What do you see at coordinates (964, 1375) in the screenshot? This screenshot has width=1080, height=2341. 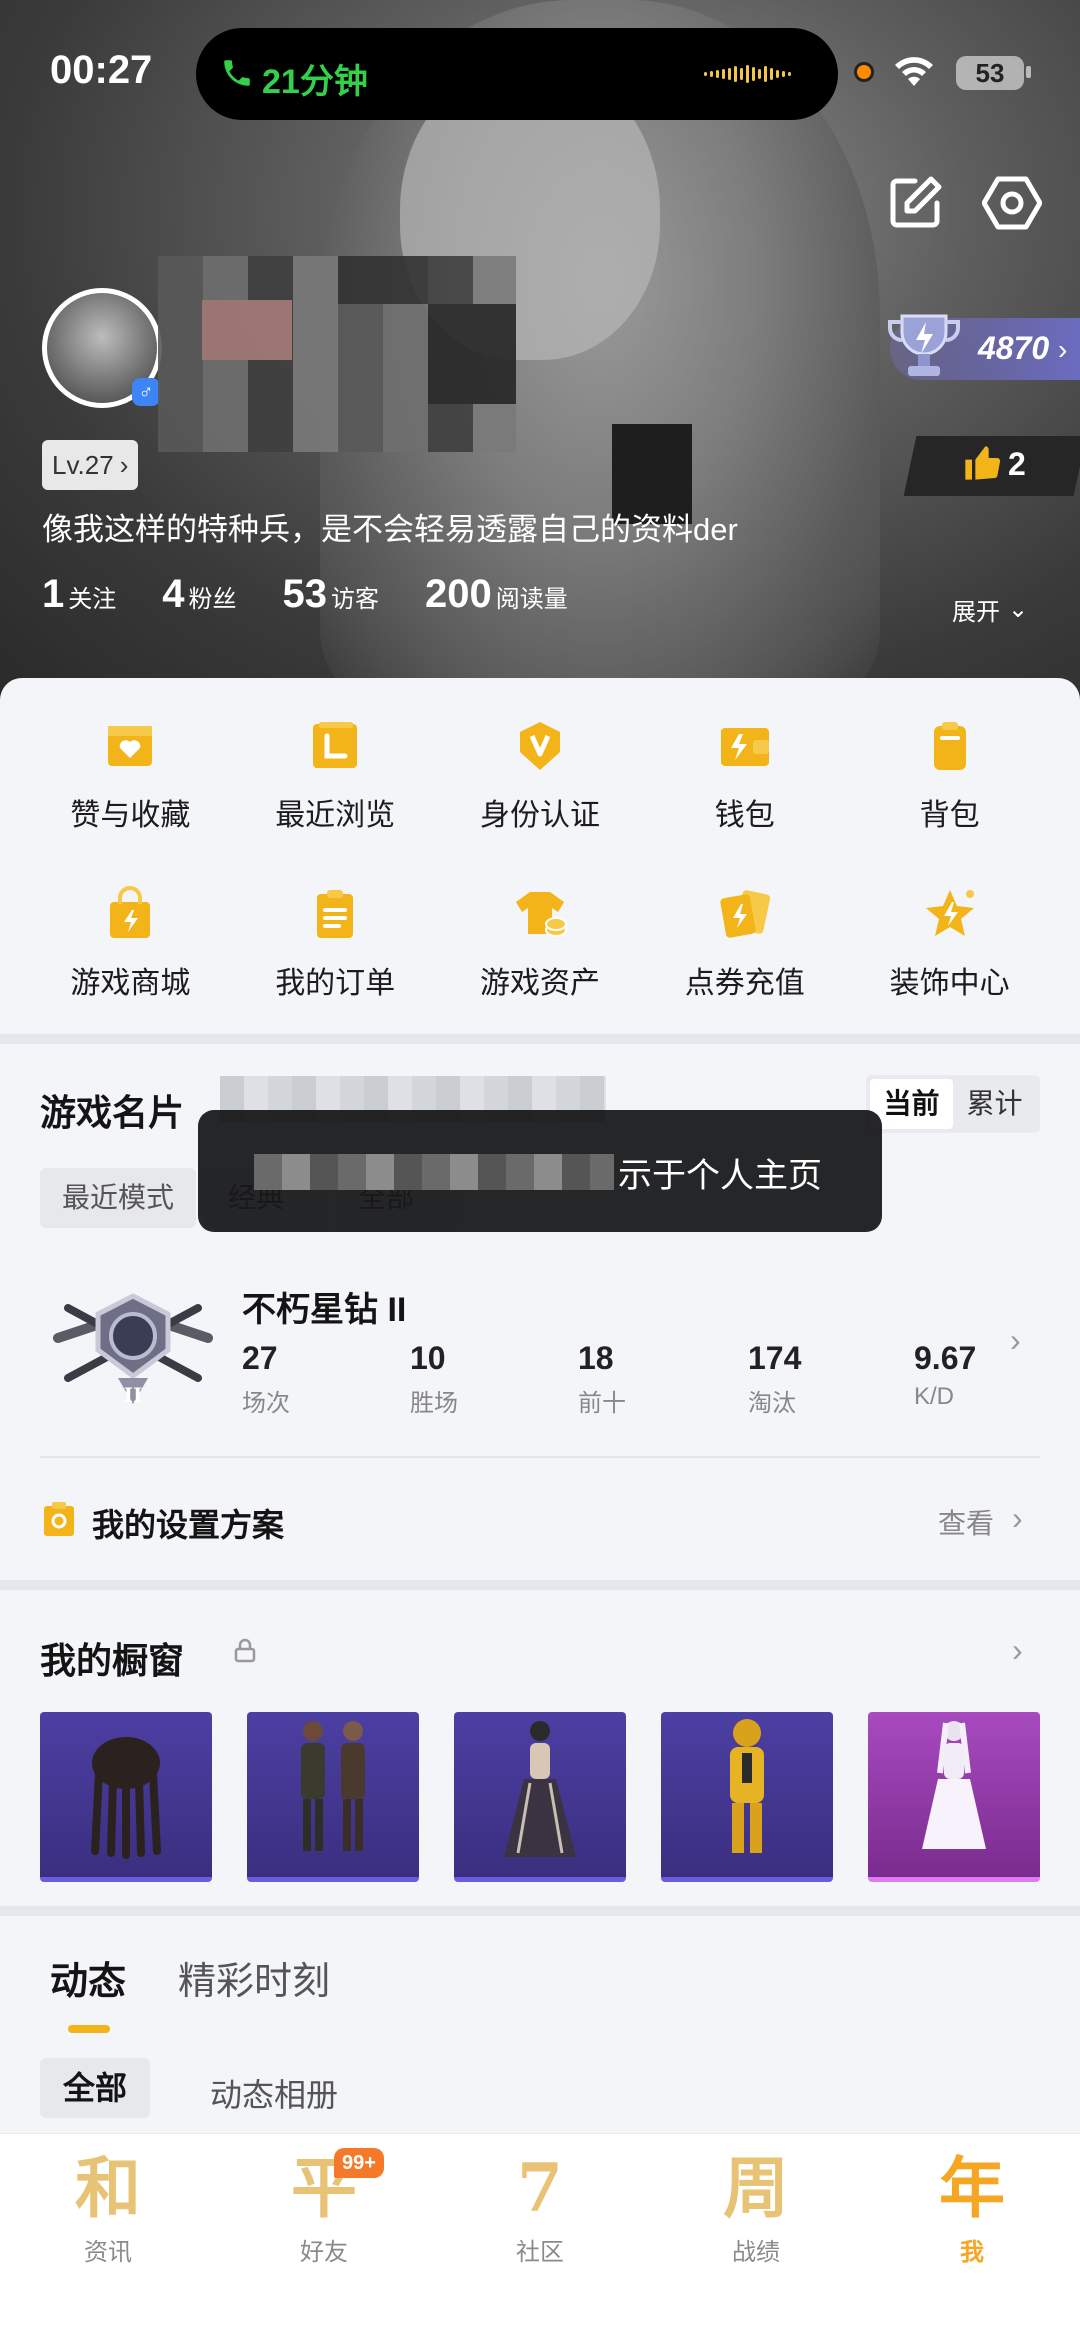 I see `rank-stat-kd: 9.67 K/D` at bounding box center [964, 1375].